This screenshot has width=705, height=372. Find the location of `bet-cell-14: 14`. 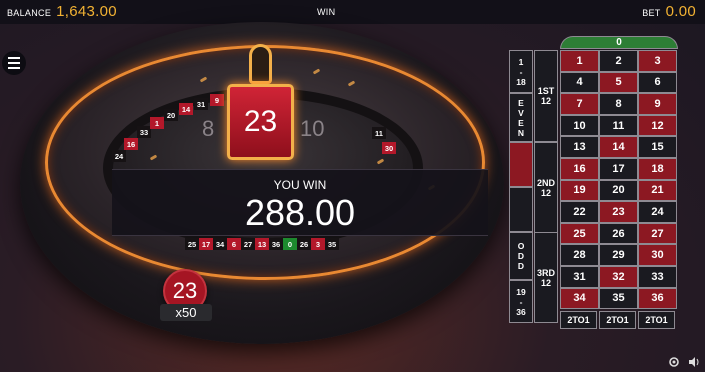

bet-cell-14: 14 is located at coordinates (618, 147).